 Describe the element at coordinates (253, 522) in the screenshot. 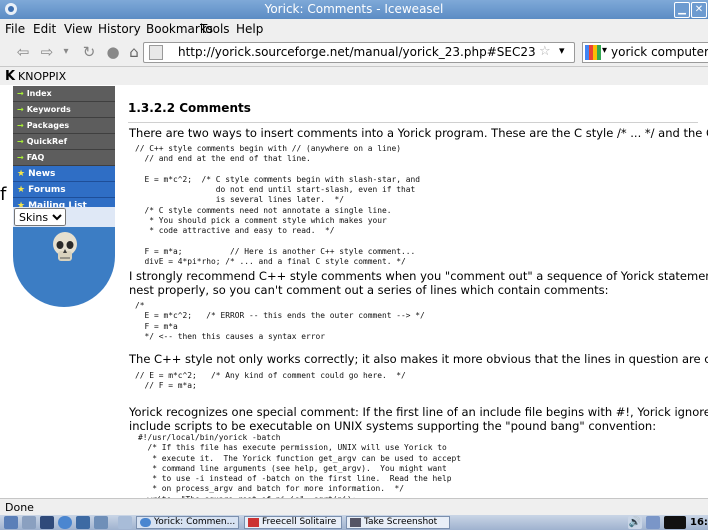

I see `cards-icon` at that location.